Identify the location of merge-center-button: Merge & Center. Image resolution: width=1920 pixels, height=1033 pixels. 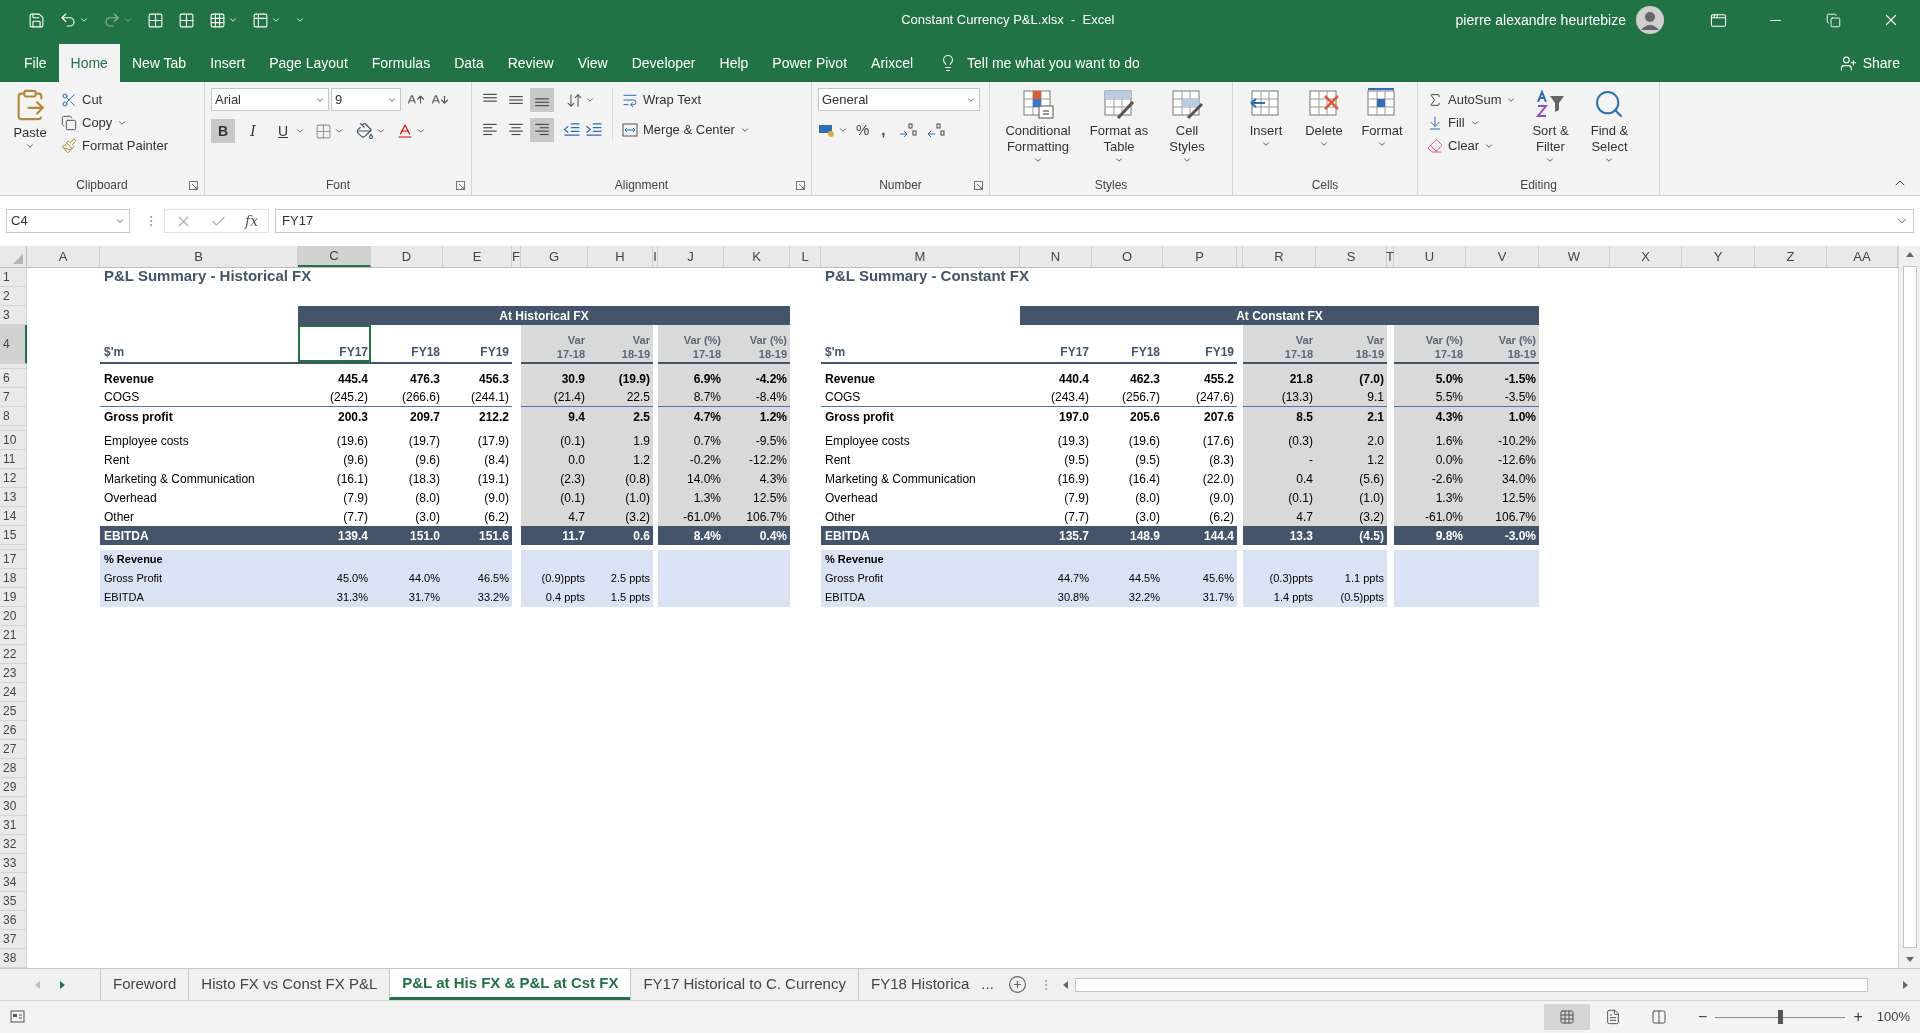
(686, 129).